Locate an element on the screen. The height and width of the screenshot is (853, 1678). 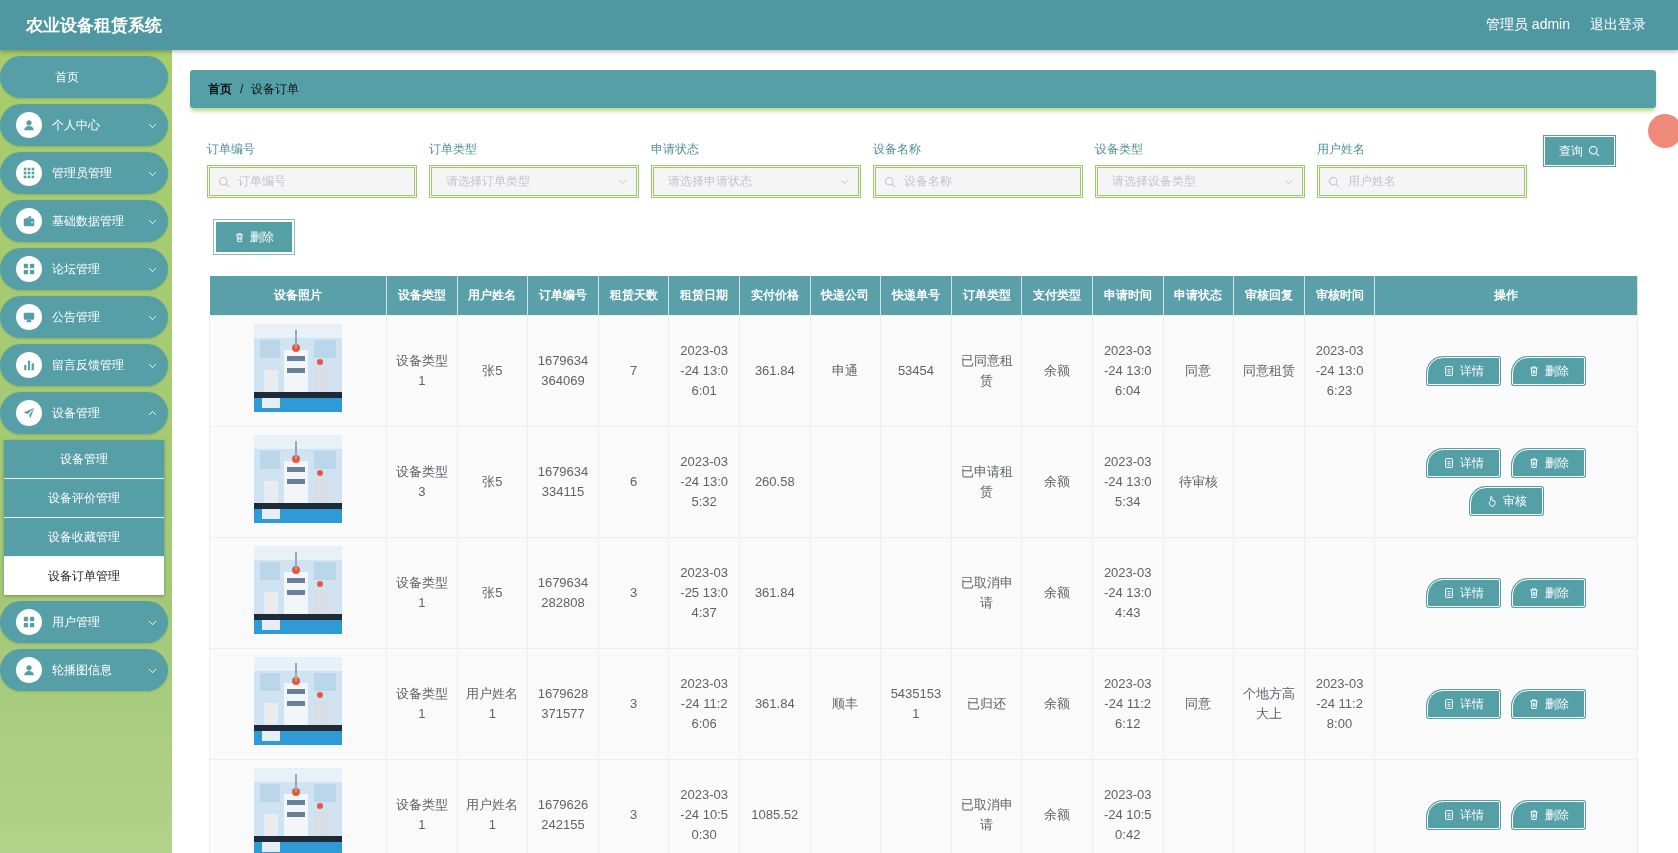
table-cell: 顺丰 is located at coordinates (845, 704).